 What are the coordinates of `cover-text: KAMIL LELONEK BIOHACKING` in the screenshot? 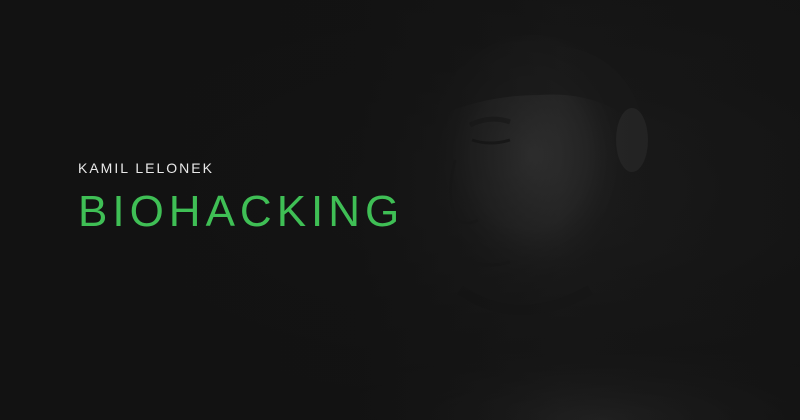 It's located at (241, 197).